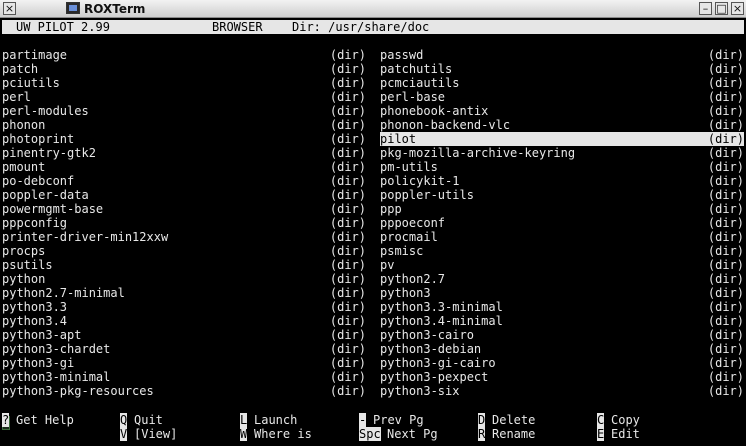 The height and width of the screenshot is (446, 746). What do you see at coordinates (9, 8) in the screenshot?
I see `close-icon: ×` at bounding box center [9, 8].